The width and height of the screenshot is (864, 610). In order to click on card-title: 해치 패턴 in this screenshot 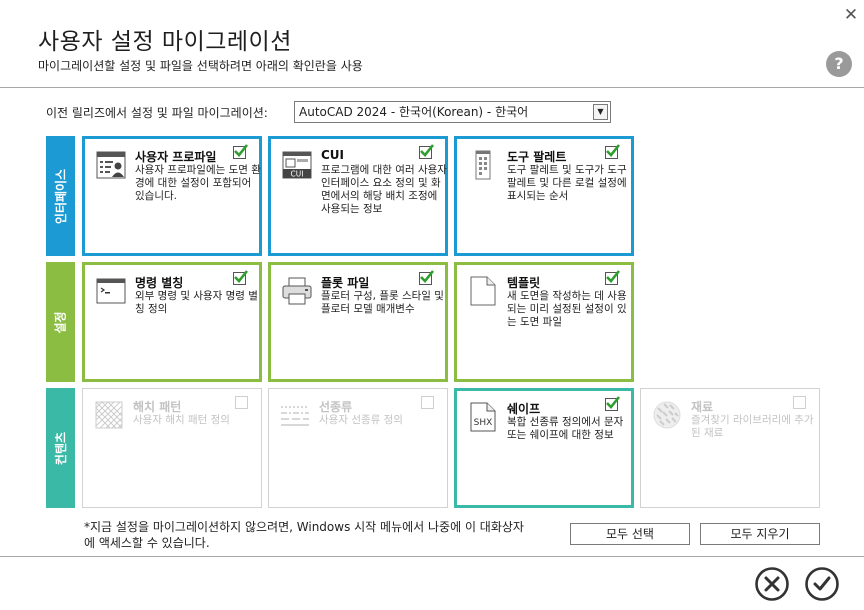, I will do `click(157, 407)`.